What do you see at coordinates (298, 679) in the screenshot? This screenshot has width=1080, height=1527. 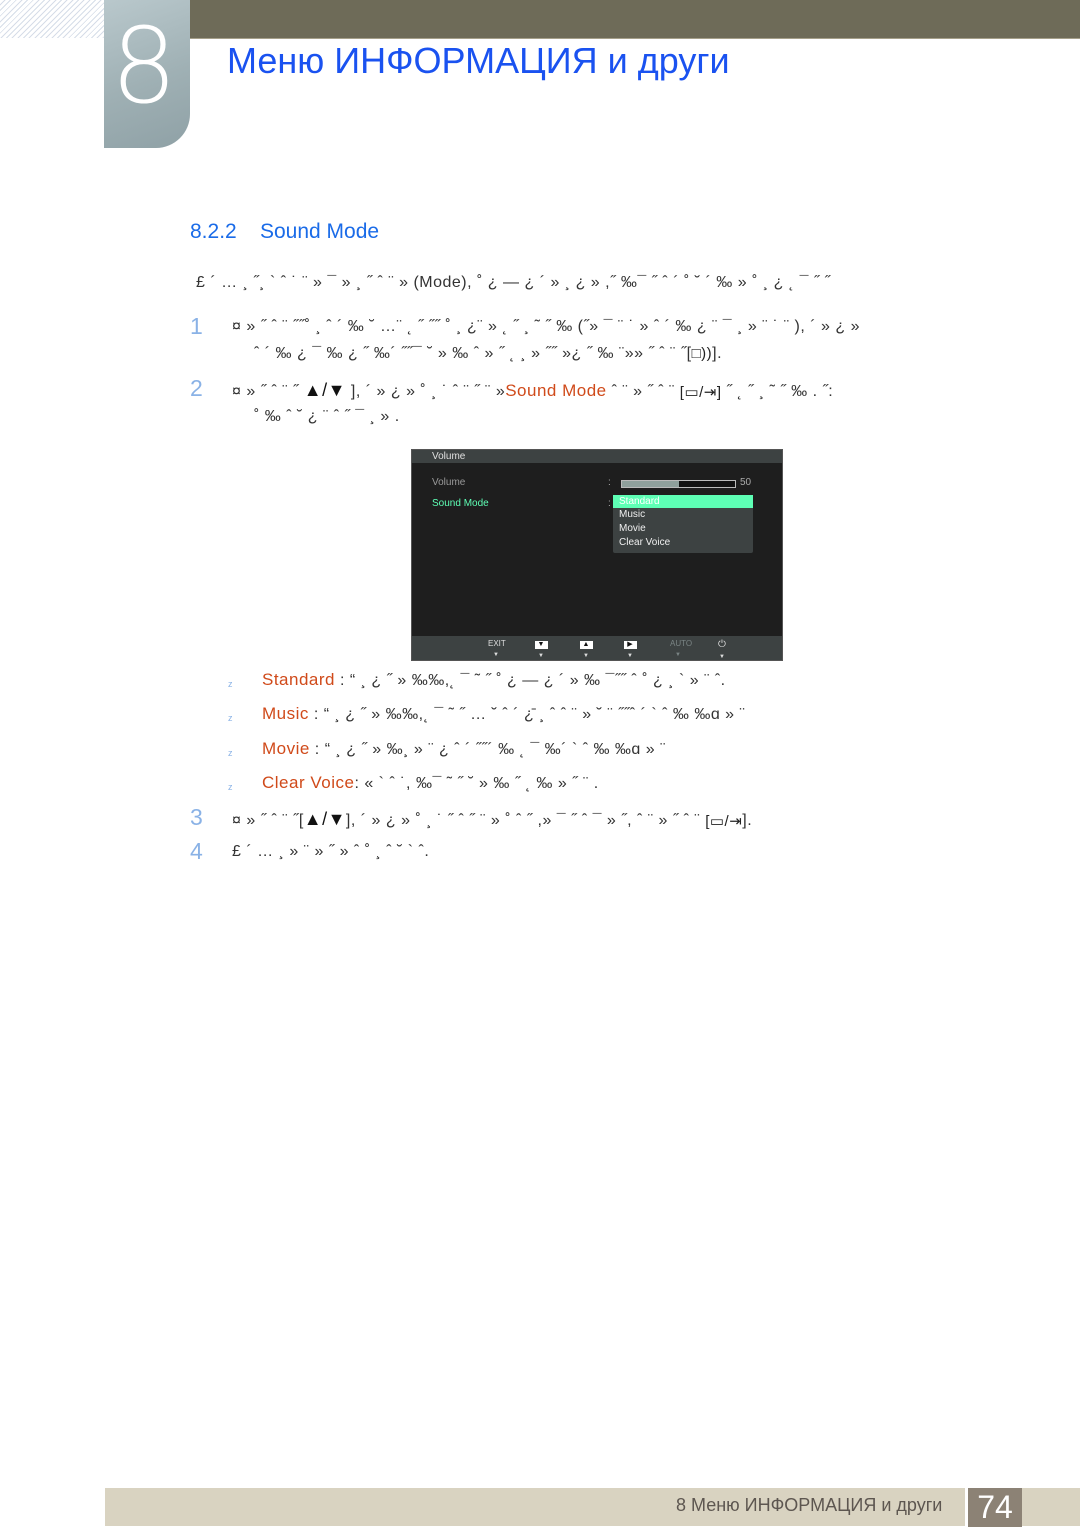 I see `mode-name: Standard` at bounding box center [298, 679].